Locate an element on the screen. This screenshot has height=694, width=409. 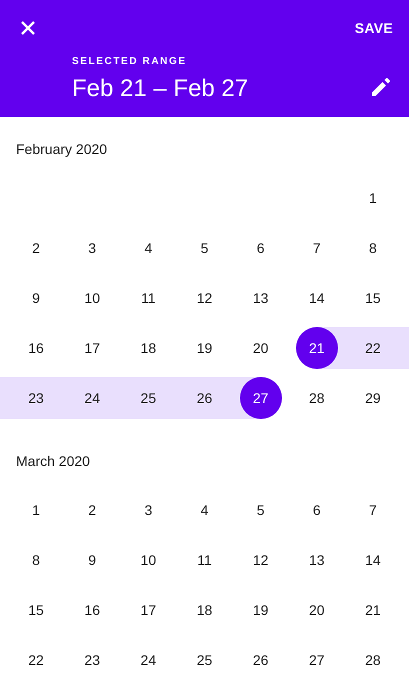
month-title: March 2020 is located at coordinates (53, 461).